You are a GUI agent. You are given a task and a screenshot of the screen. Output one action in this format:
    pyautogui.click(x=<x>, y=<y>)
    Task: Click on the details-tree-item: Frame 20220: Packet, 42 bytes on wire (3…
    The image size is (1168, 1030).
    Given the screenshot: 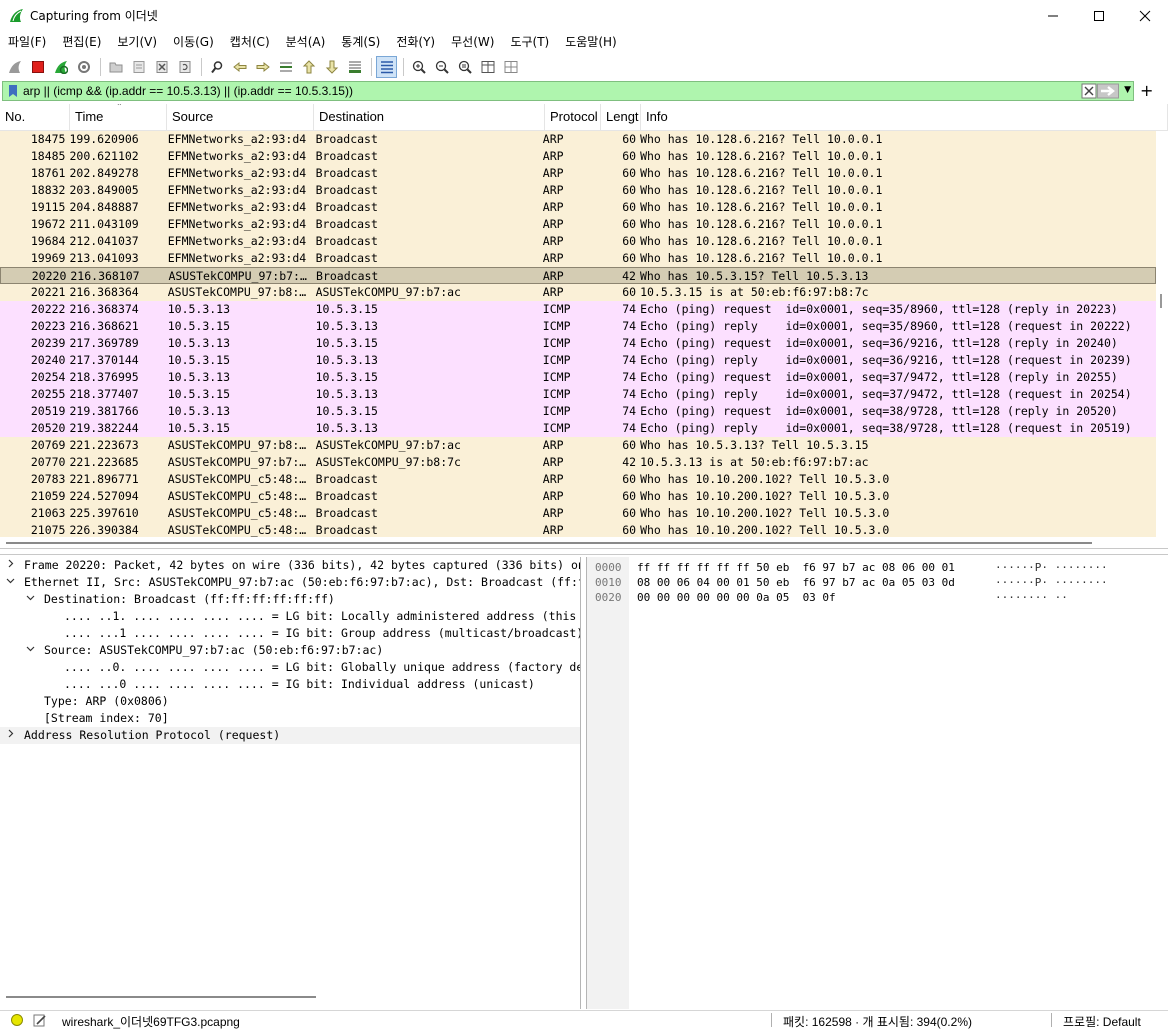 What is the action you would take?
    pyautogui.click(x=290, y=565)
    